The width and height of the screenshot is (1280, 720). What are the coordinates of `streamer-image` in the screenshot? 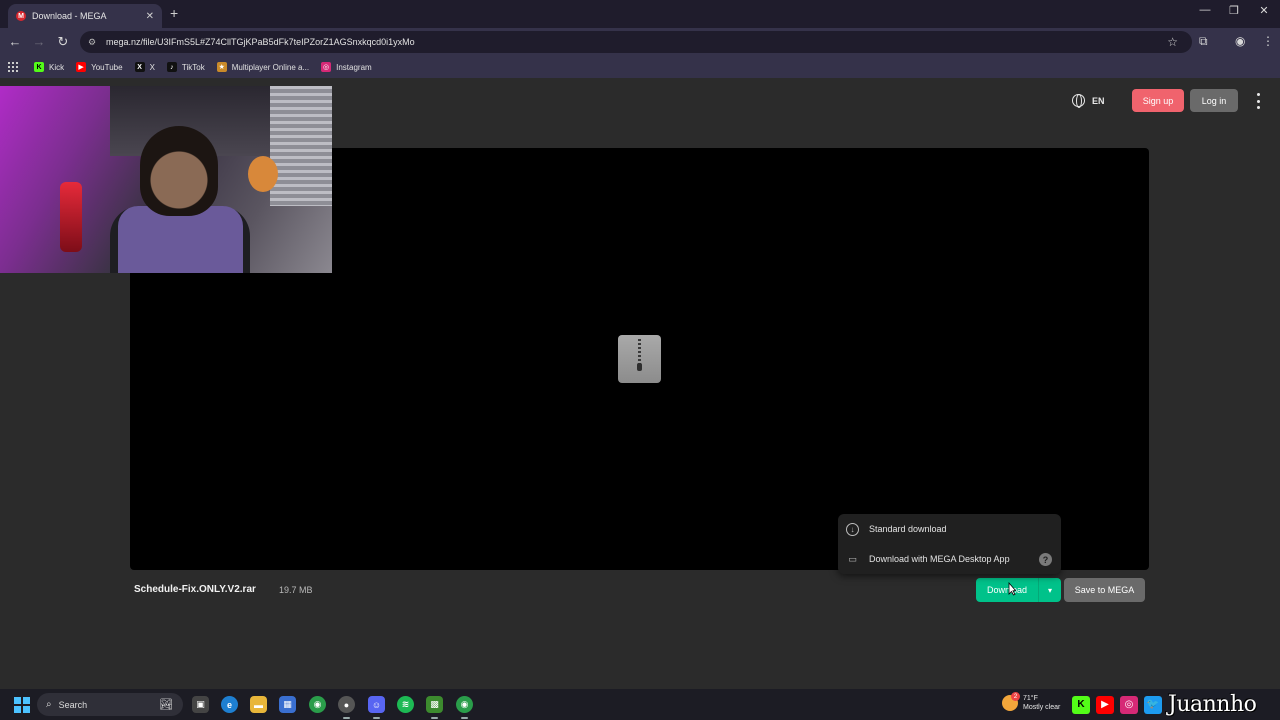 It's located at (179, 171).